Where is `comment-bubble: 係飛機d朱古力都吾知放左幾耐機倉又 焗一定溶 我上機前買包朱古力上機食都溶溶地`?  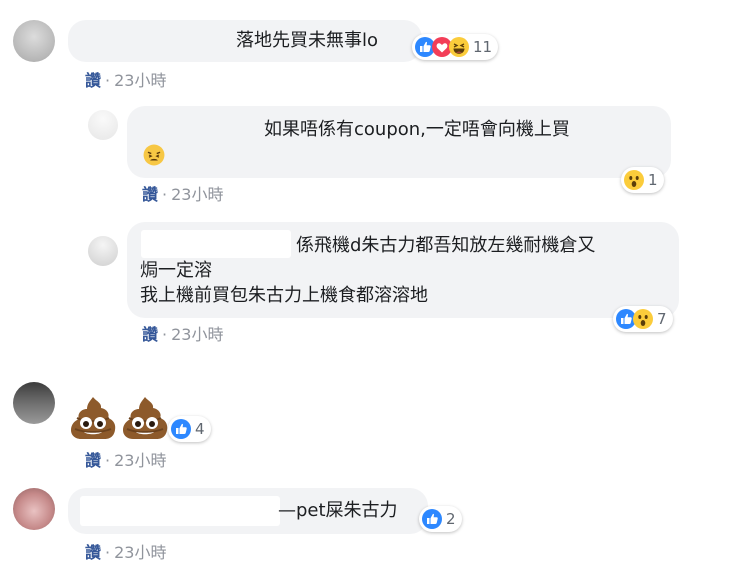 comment-bubble: 係飛機d朱古力都吾知放左幾耐機倉又 焗一定溶 我上機前買包朱古力上機食都溶溶地 is located at coordinates (403, 270).